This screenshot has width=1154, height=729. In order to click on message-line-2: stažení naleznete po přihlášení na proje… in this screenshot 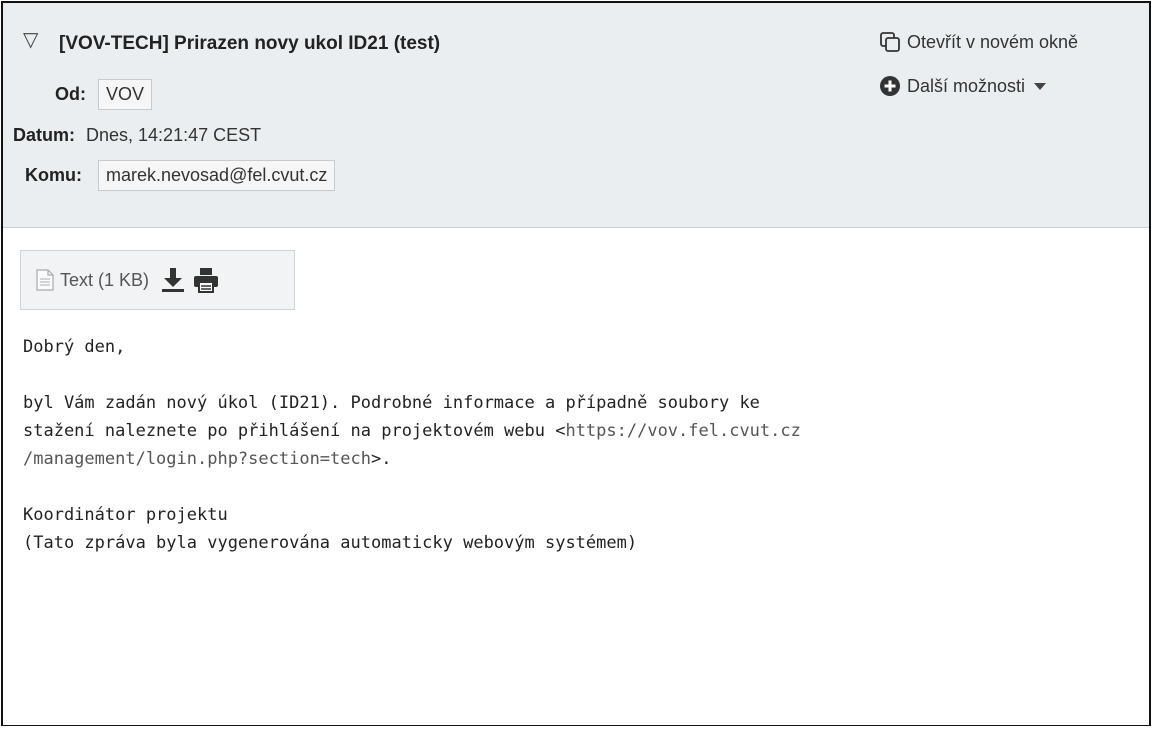, I will do `click(412, 431)`.